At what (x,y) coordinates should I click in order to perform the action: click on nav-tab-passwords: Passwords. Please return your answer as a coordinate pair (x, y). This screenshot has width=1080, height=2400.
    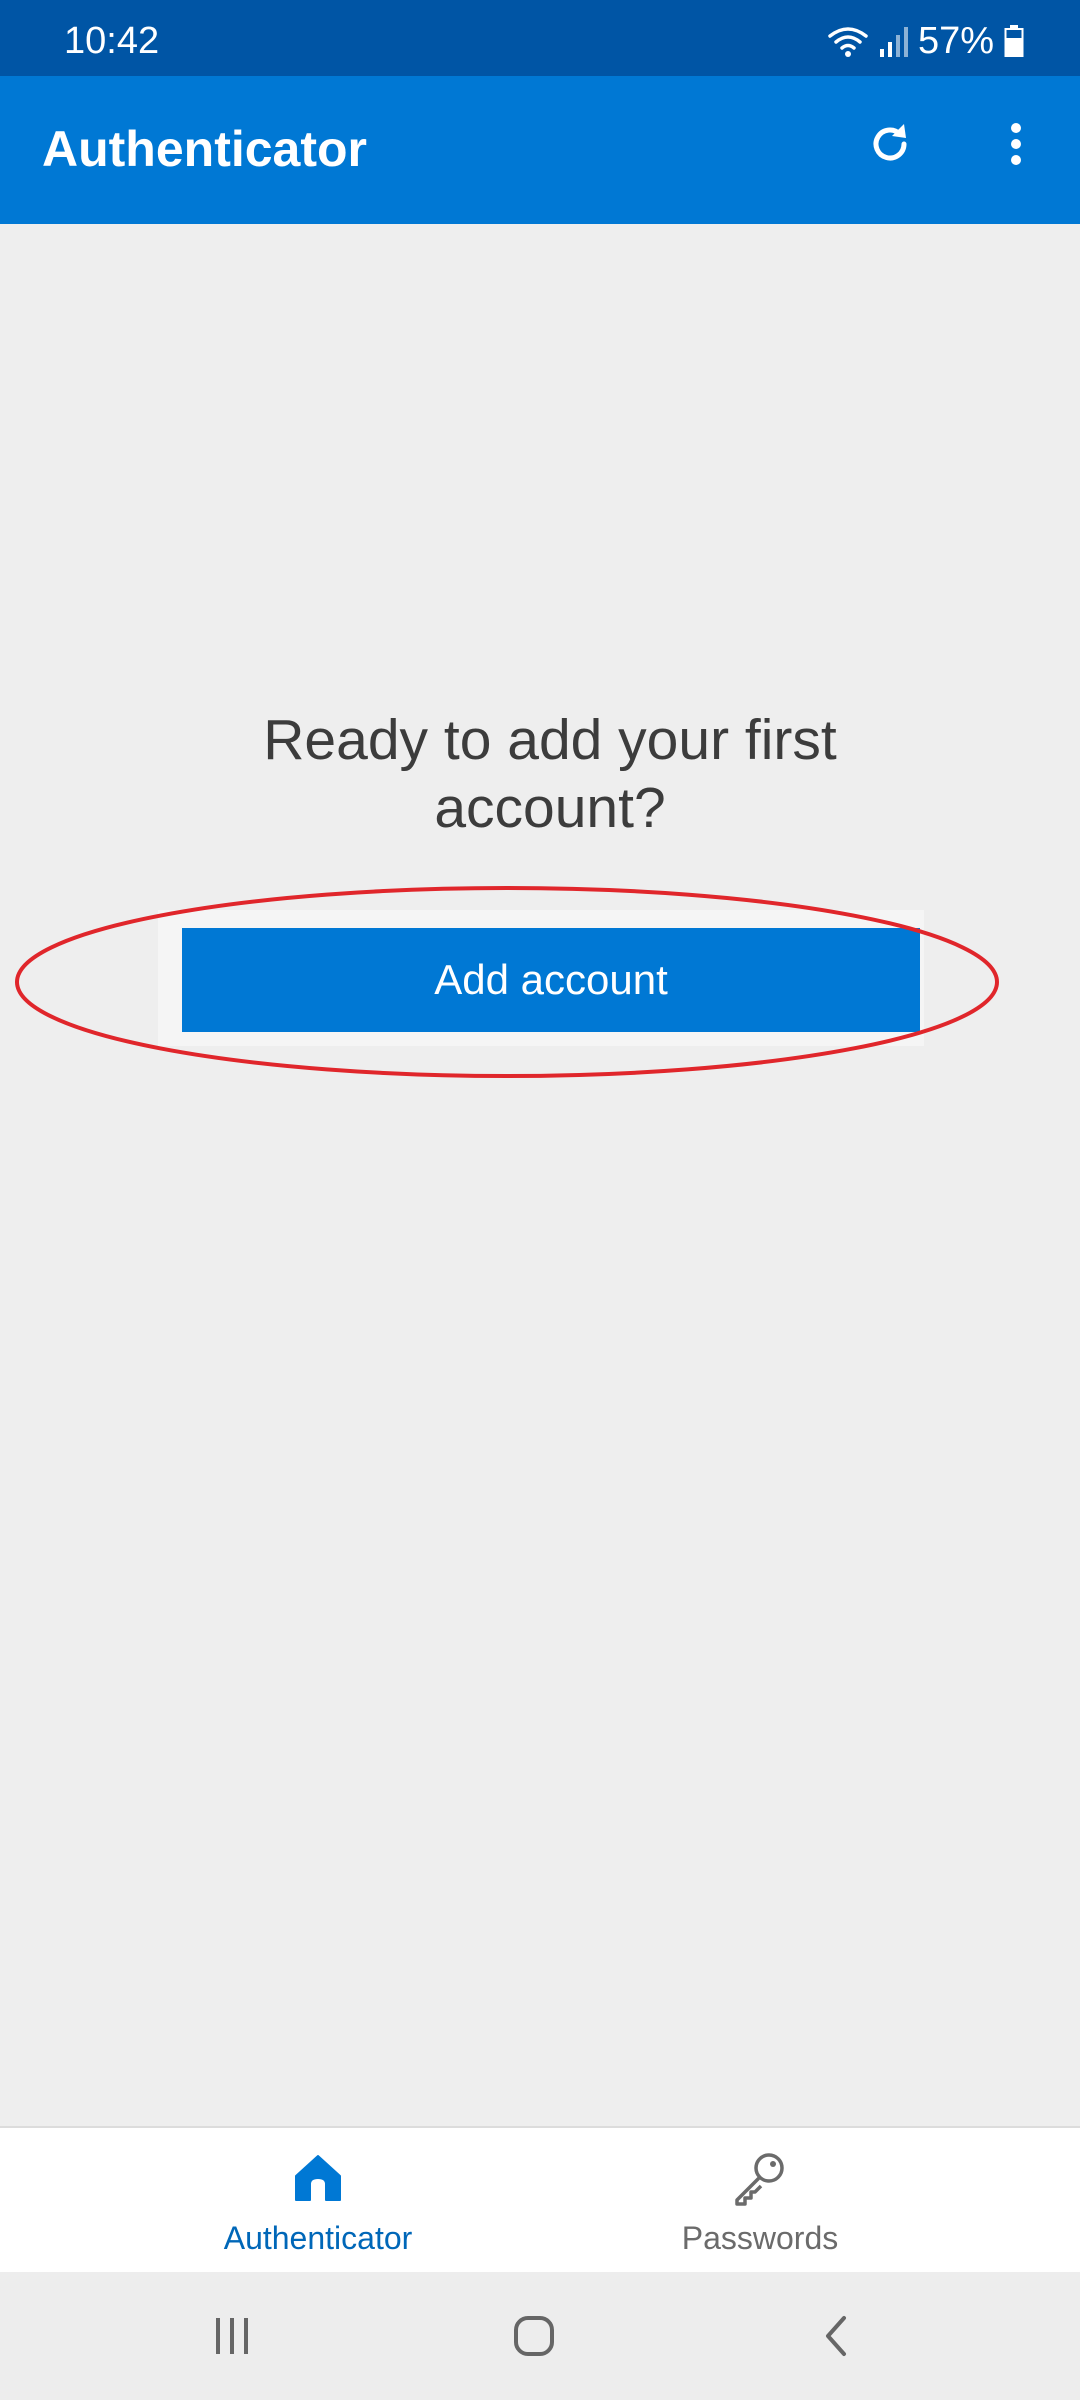
    Looking at the image, I should click on (760, 2201).